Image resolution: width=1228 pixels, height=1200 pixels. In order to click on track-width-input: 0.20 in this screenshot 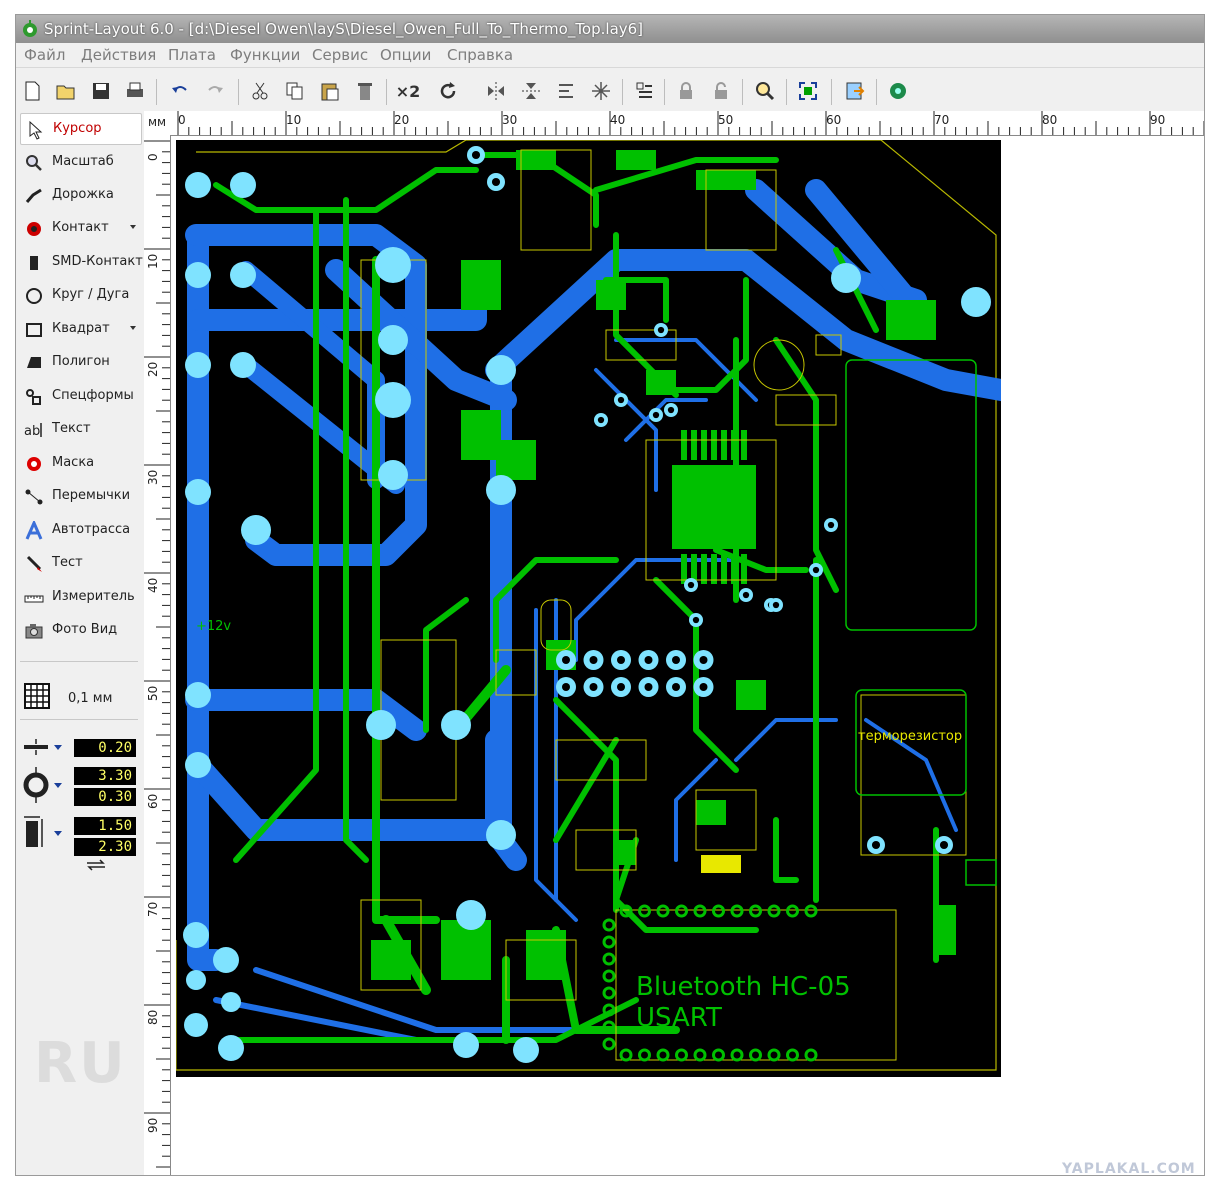, I will do `click(105, 748)`.